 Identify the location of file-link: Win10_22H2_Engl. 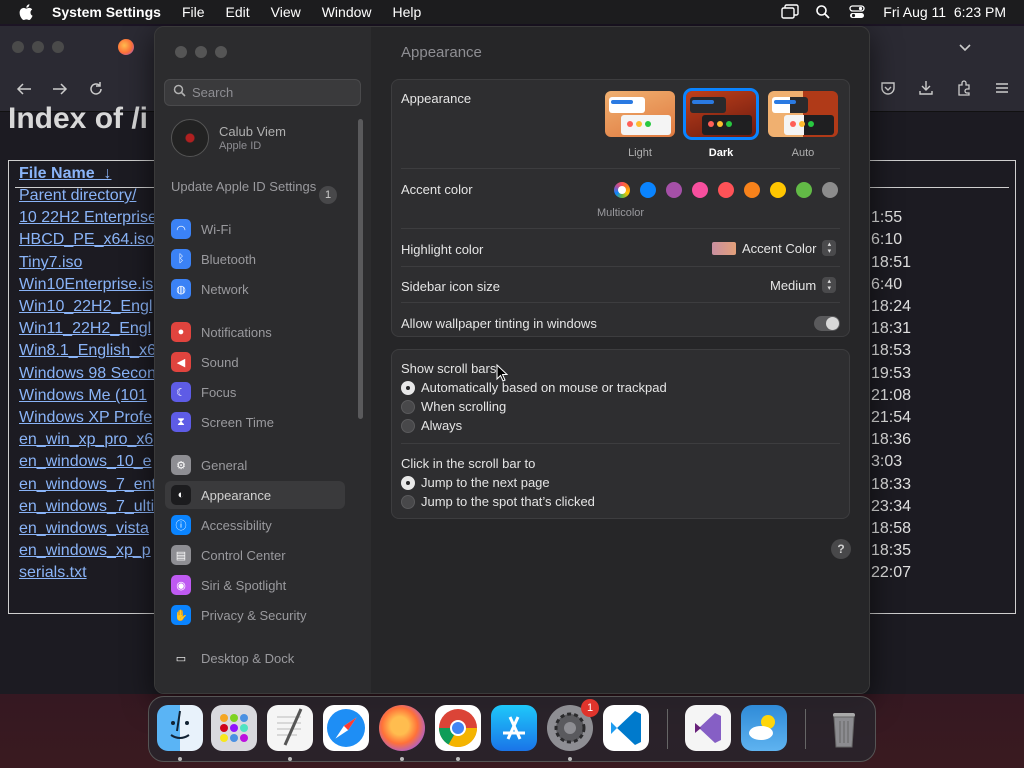
(85, 307).